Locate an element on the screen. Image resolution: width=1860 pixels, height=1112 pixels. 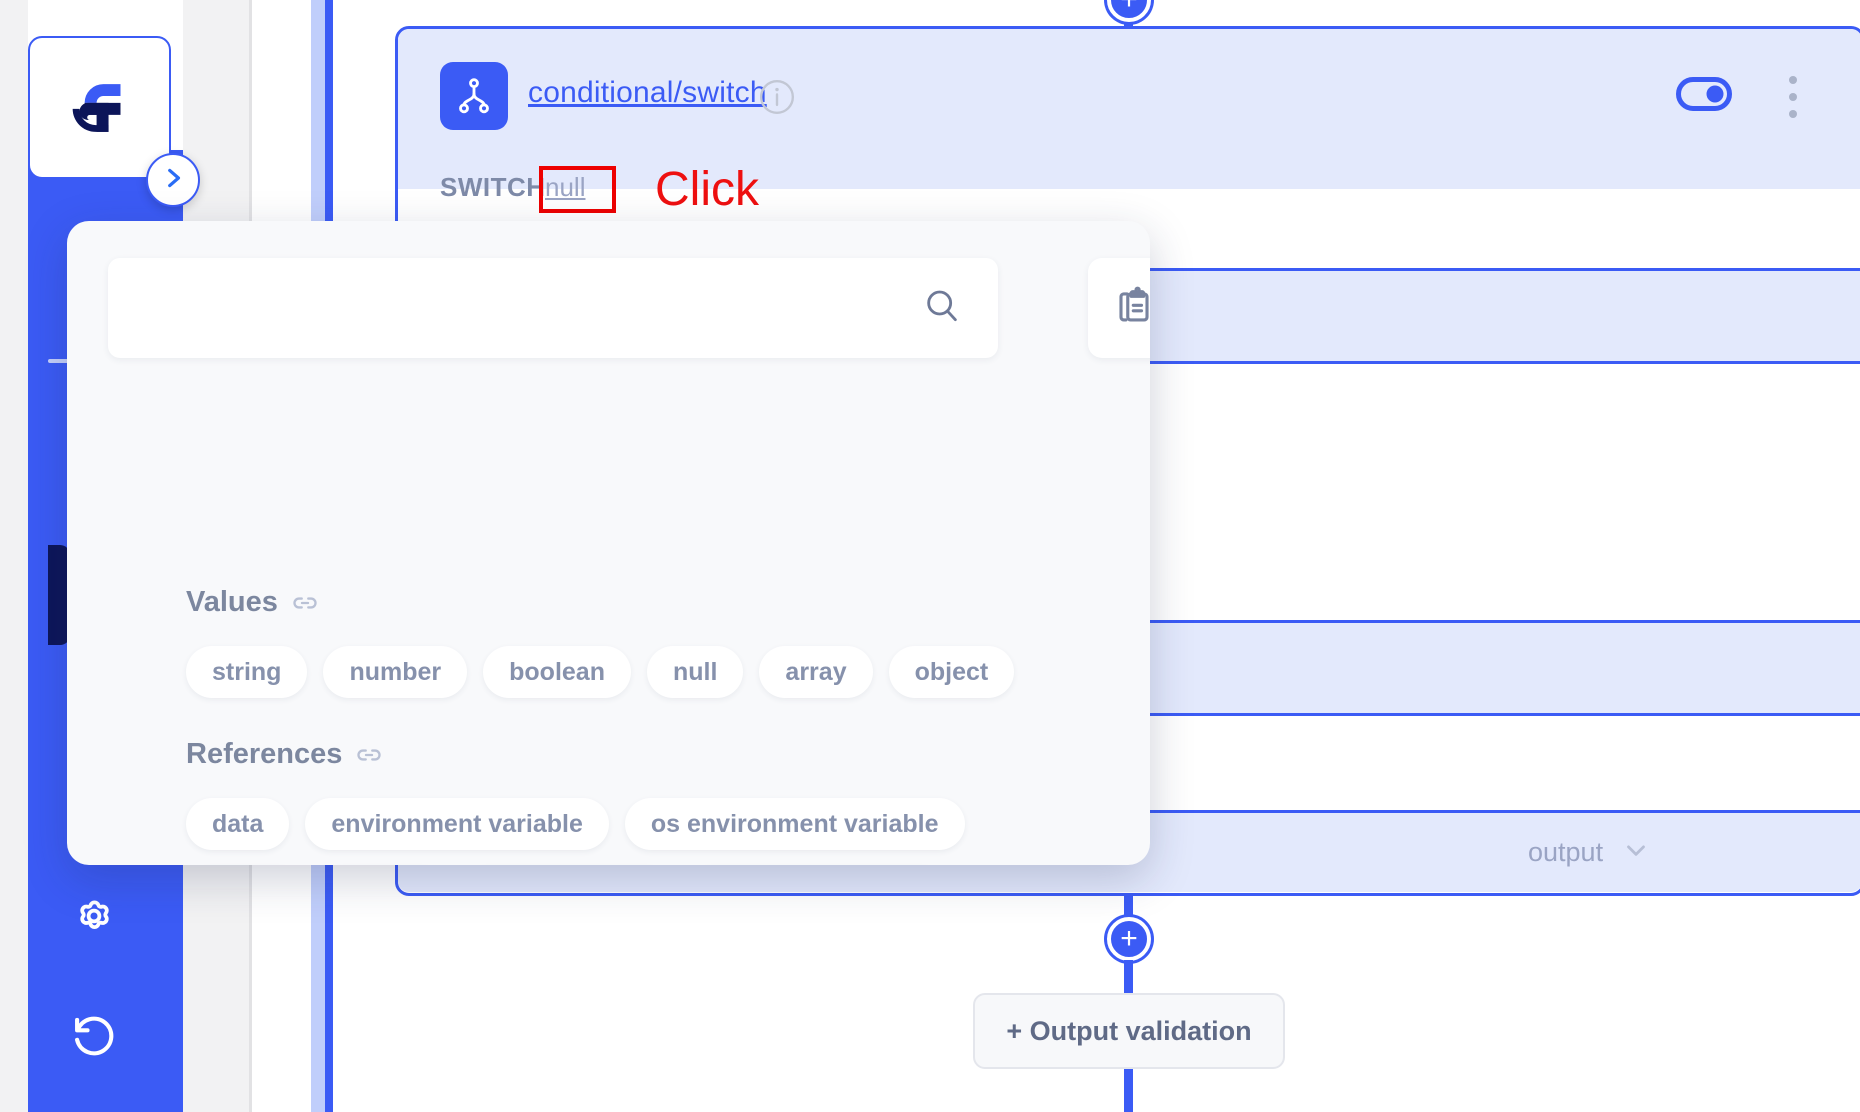
node-output-label: output is located at coordinates (1566, 852).